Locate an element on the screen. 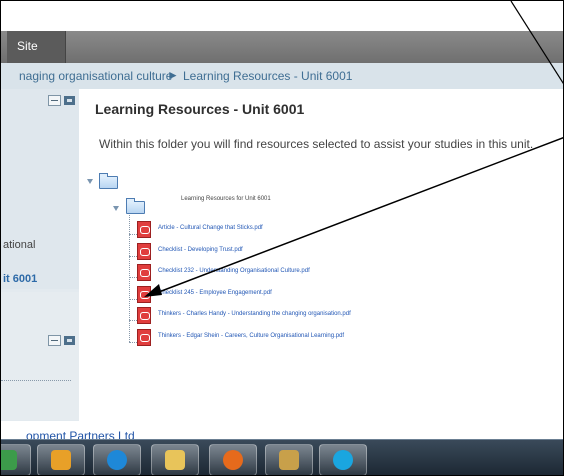 This screenshot has height=476, width=564. network-icon is located at coordinates (289, 460).